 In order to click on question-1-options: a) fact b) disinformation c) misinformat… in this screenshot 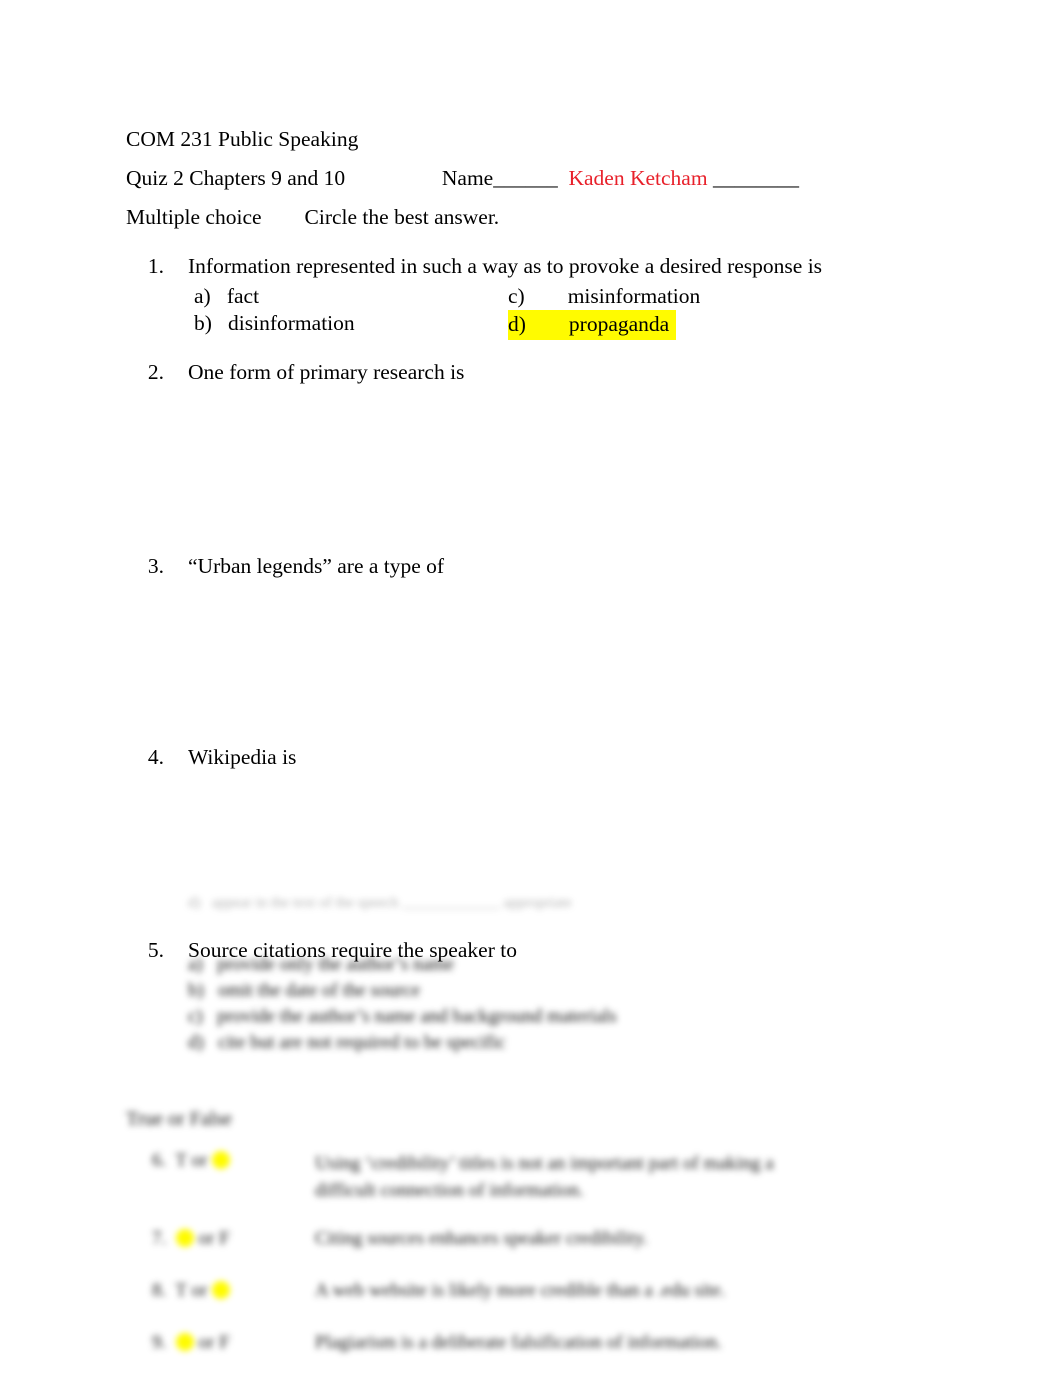, I will do `click(562, 311)`.